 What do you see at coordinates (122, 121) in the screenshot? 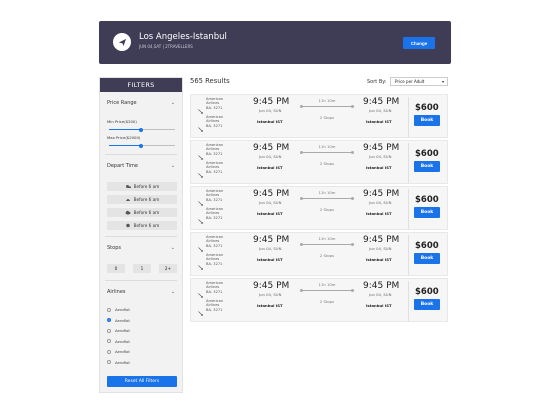
I see `min-price-label: Min Price($200)` at bounding box center [122, 121].